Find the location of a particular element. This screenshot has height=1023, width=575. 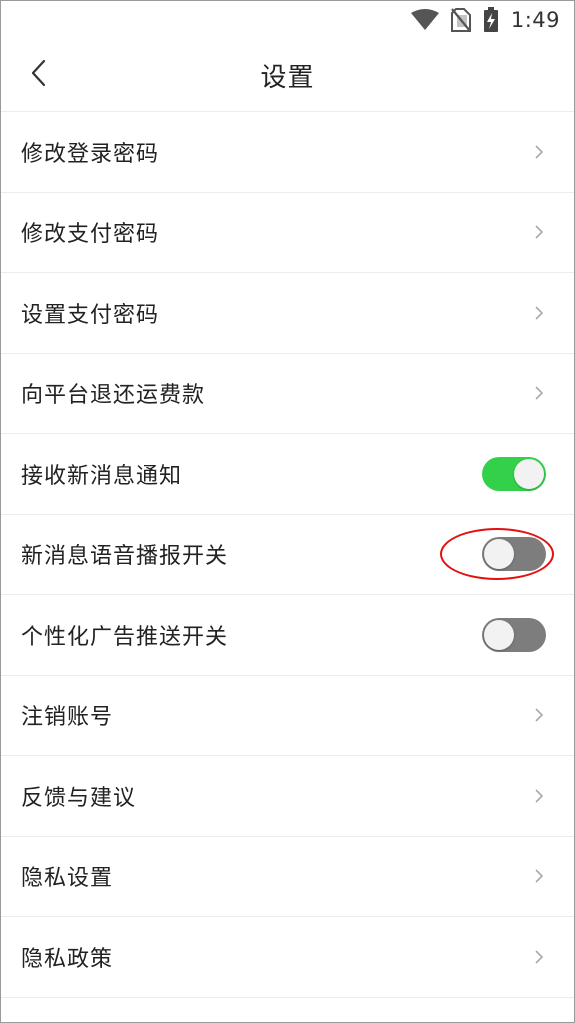

setting-voice-broadcast: 新消息语音播报开关 is located at coordinates (287, 555).